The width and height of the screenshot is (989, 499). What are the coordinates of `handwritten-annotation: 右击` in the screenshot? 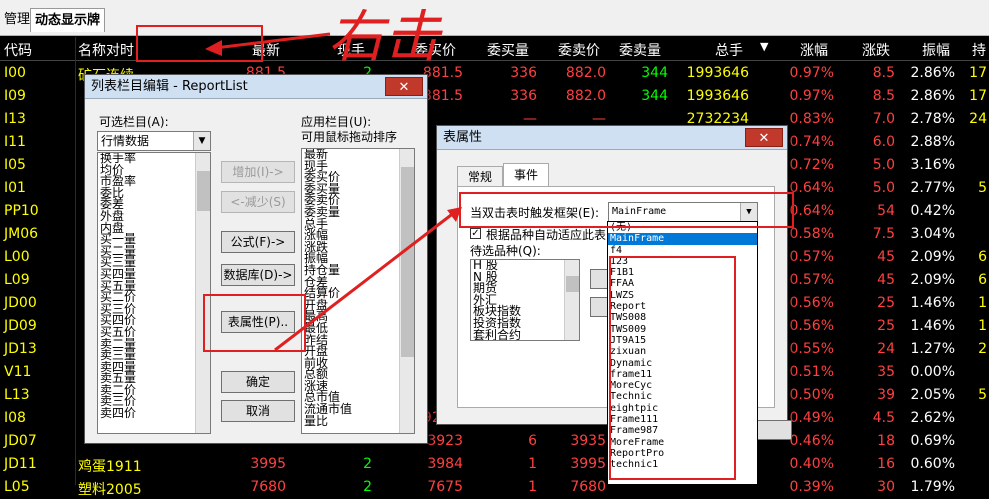 It's located at (384, 37).